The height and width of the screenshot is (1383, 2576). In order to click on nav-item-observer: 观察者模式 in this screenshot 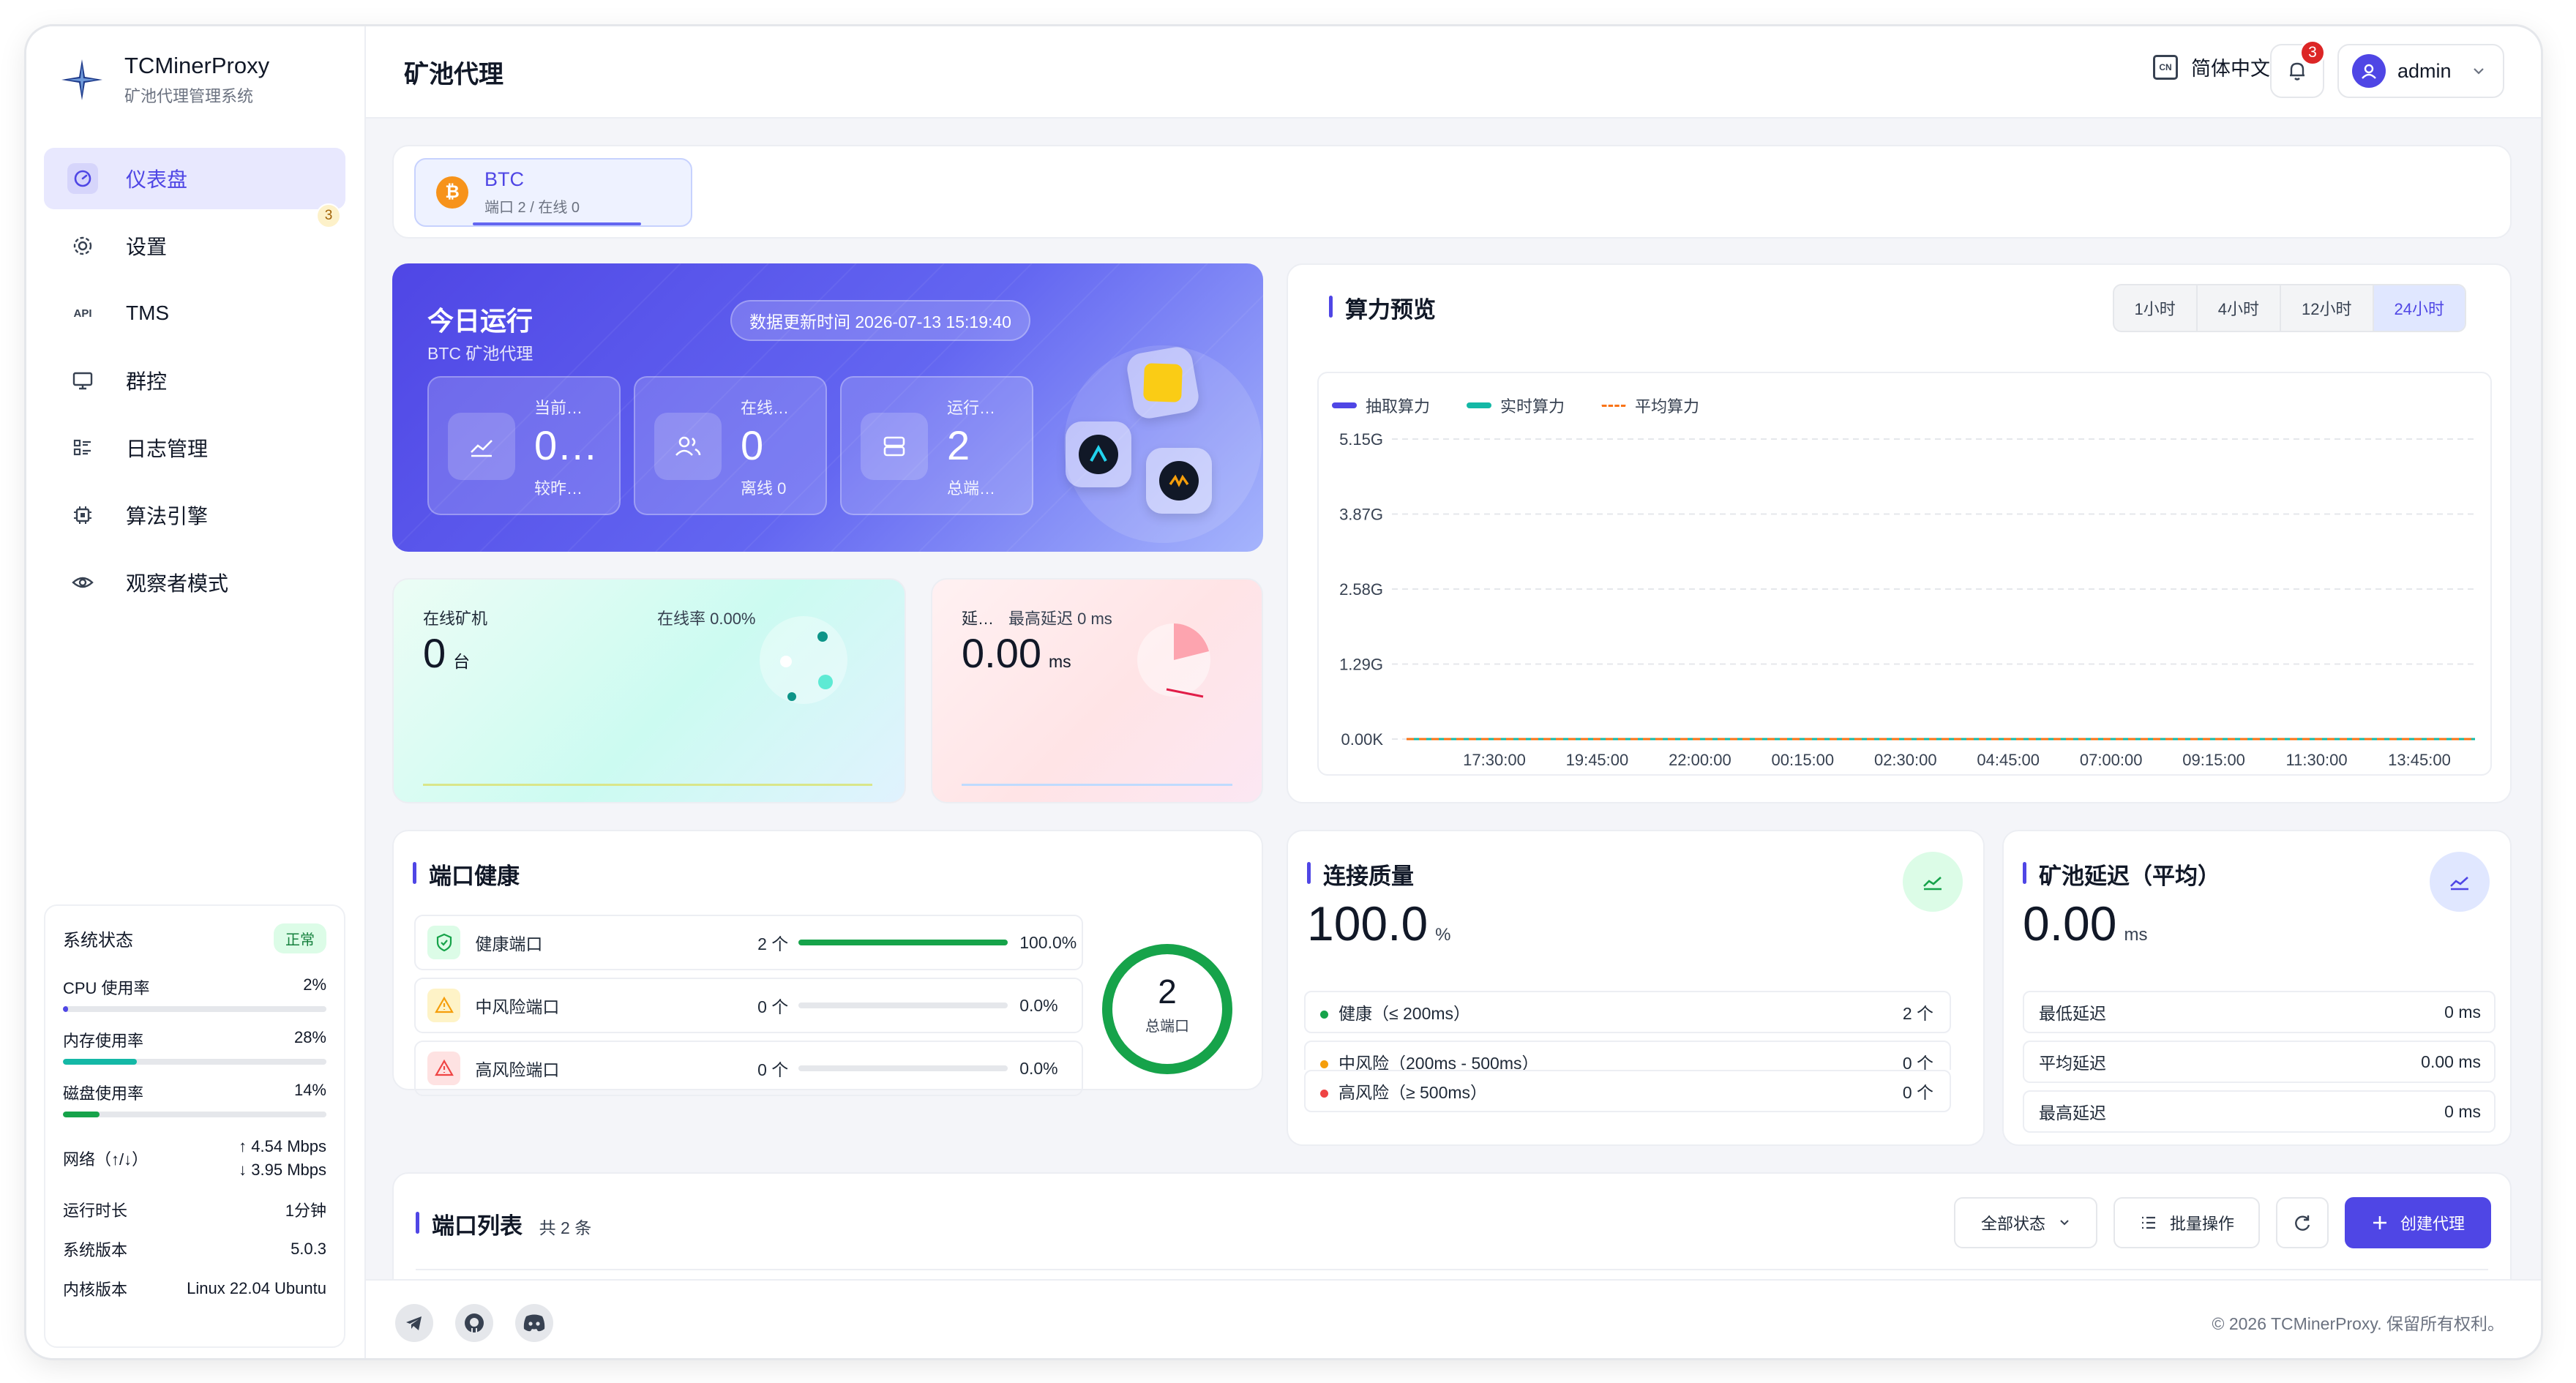, I will do `click(194, 582)`.